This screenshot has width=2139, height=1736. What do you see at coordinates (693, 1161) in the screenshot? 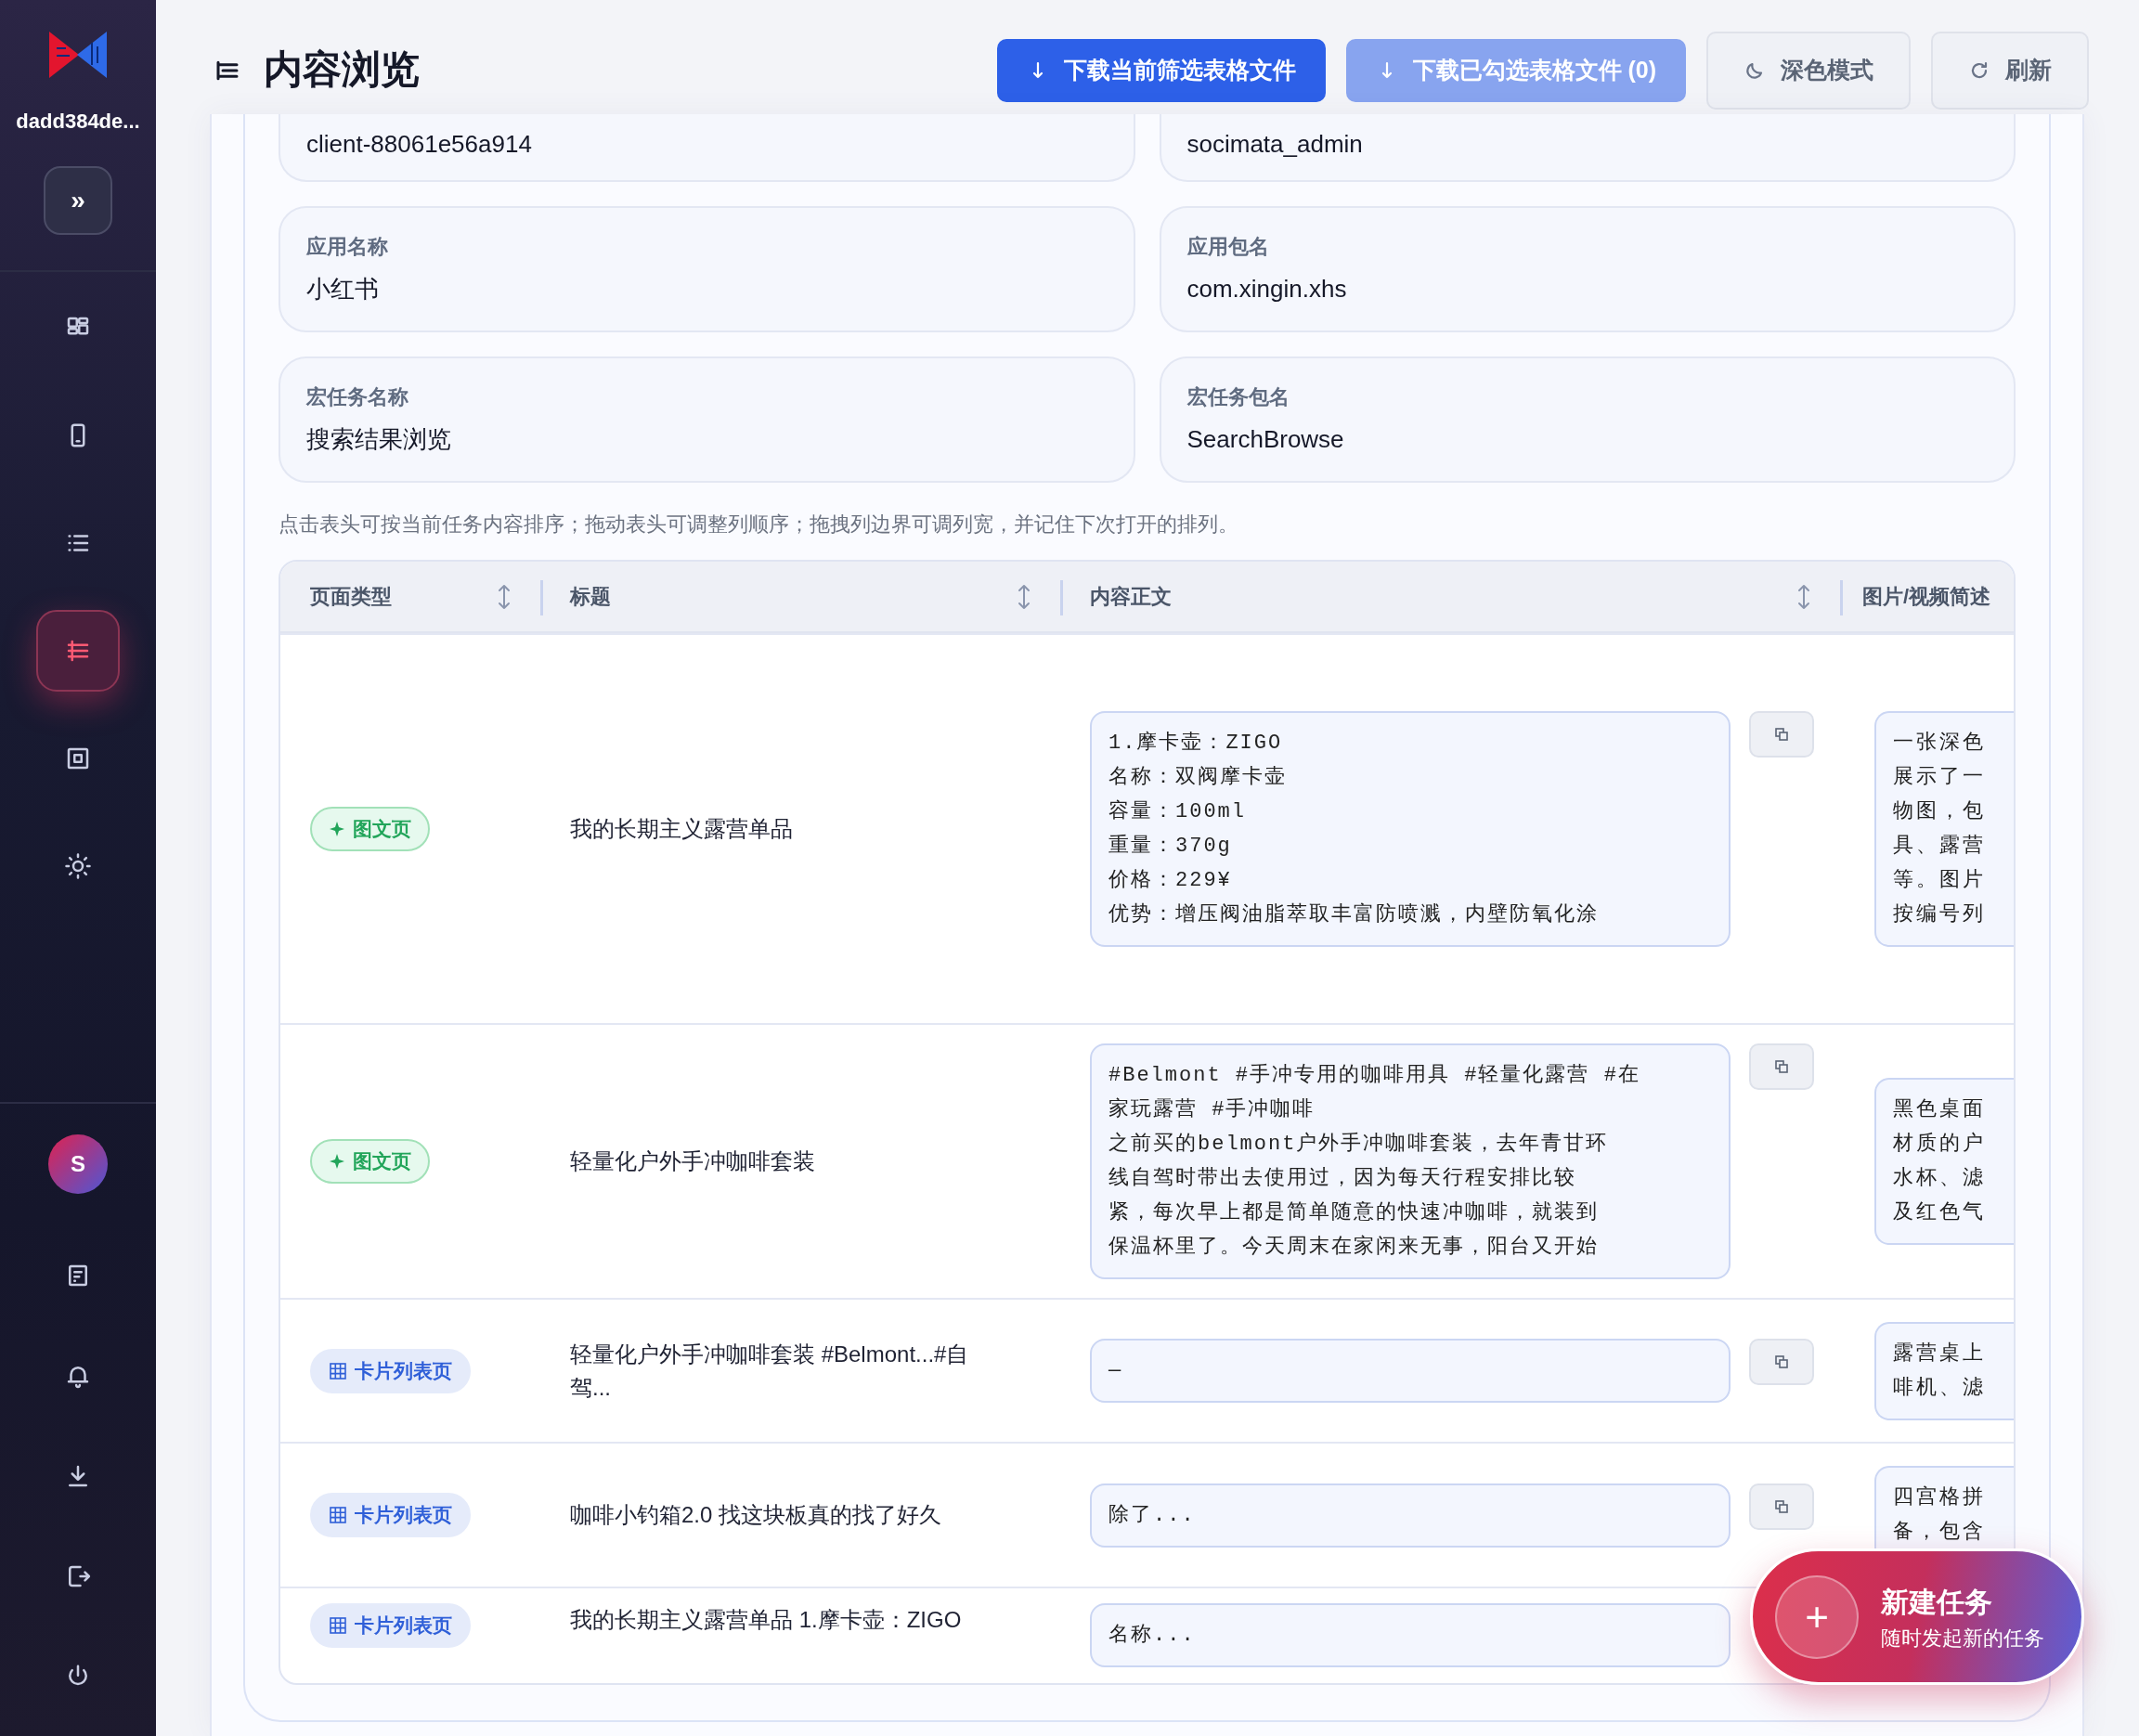
I see `title-text: 轻量化户外手冲咖啡套装` at bounding box center [693, 1161].